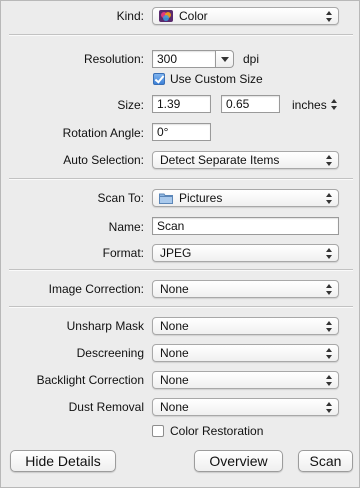 This screenshot has height=488, width=360. What do you see at coordinates (174, 380) in the screenshot?
I see `backlight-correction-value: None` at bounding box center [174, 380].